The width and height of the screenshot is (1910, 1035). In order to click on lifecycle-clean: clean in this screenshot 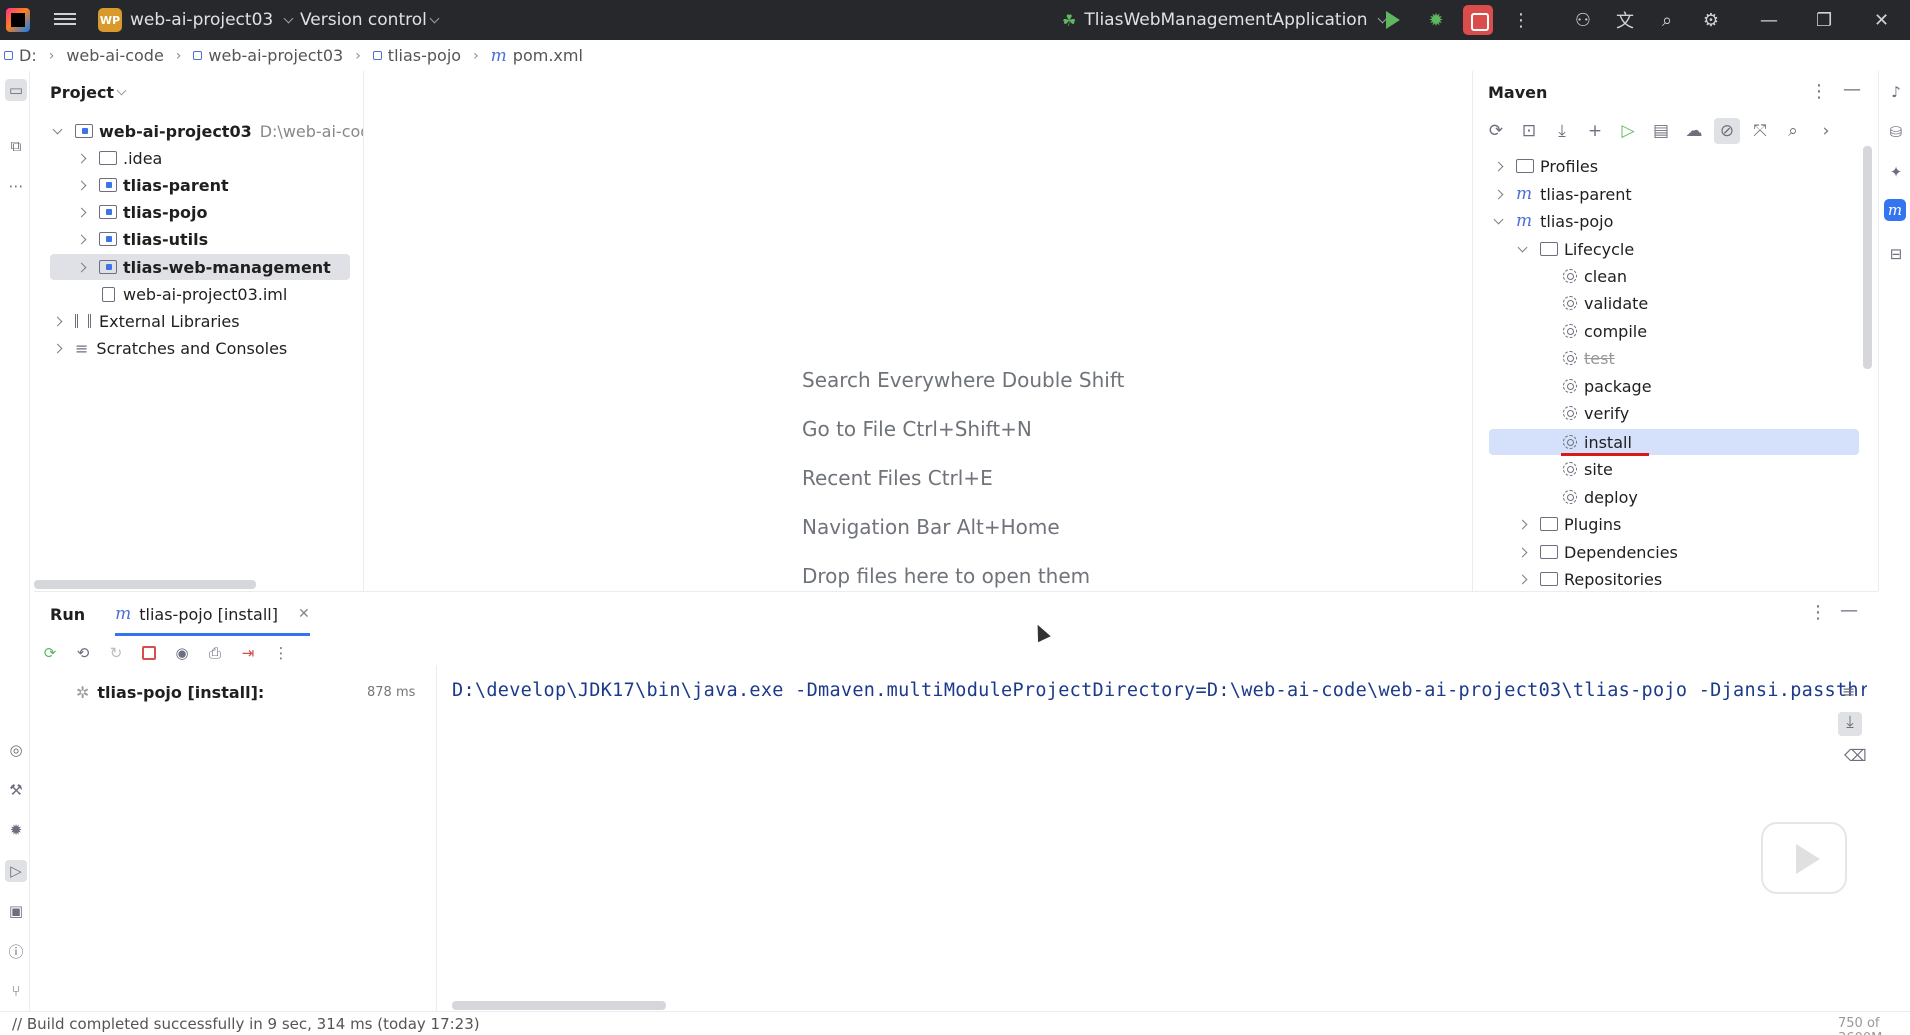, I will do `click(1595, 276)`.